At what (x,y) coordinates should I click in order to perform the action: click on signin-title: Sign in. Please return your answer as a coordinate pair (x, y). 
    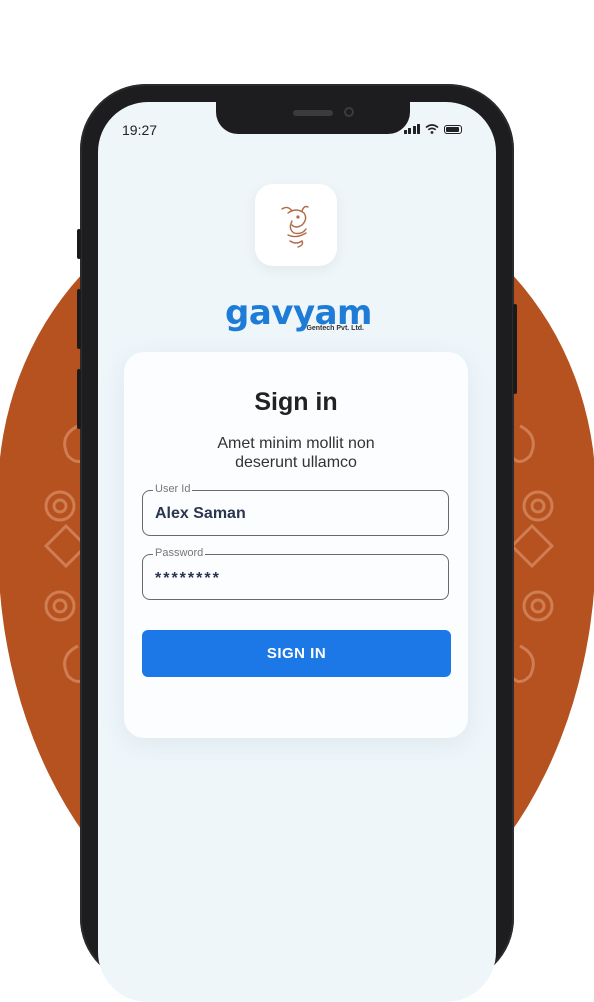
    Looking at the image, I should click on (296, 402).